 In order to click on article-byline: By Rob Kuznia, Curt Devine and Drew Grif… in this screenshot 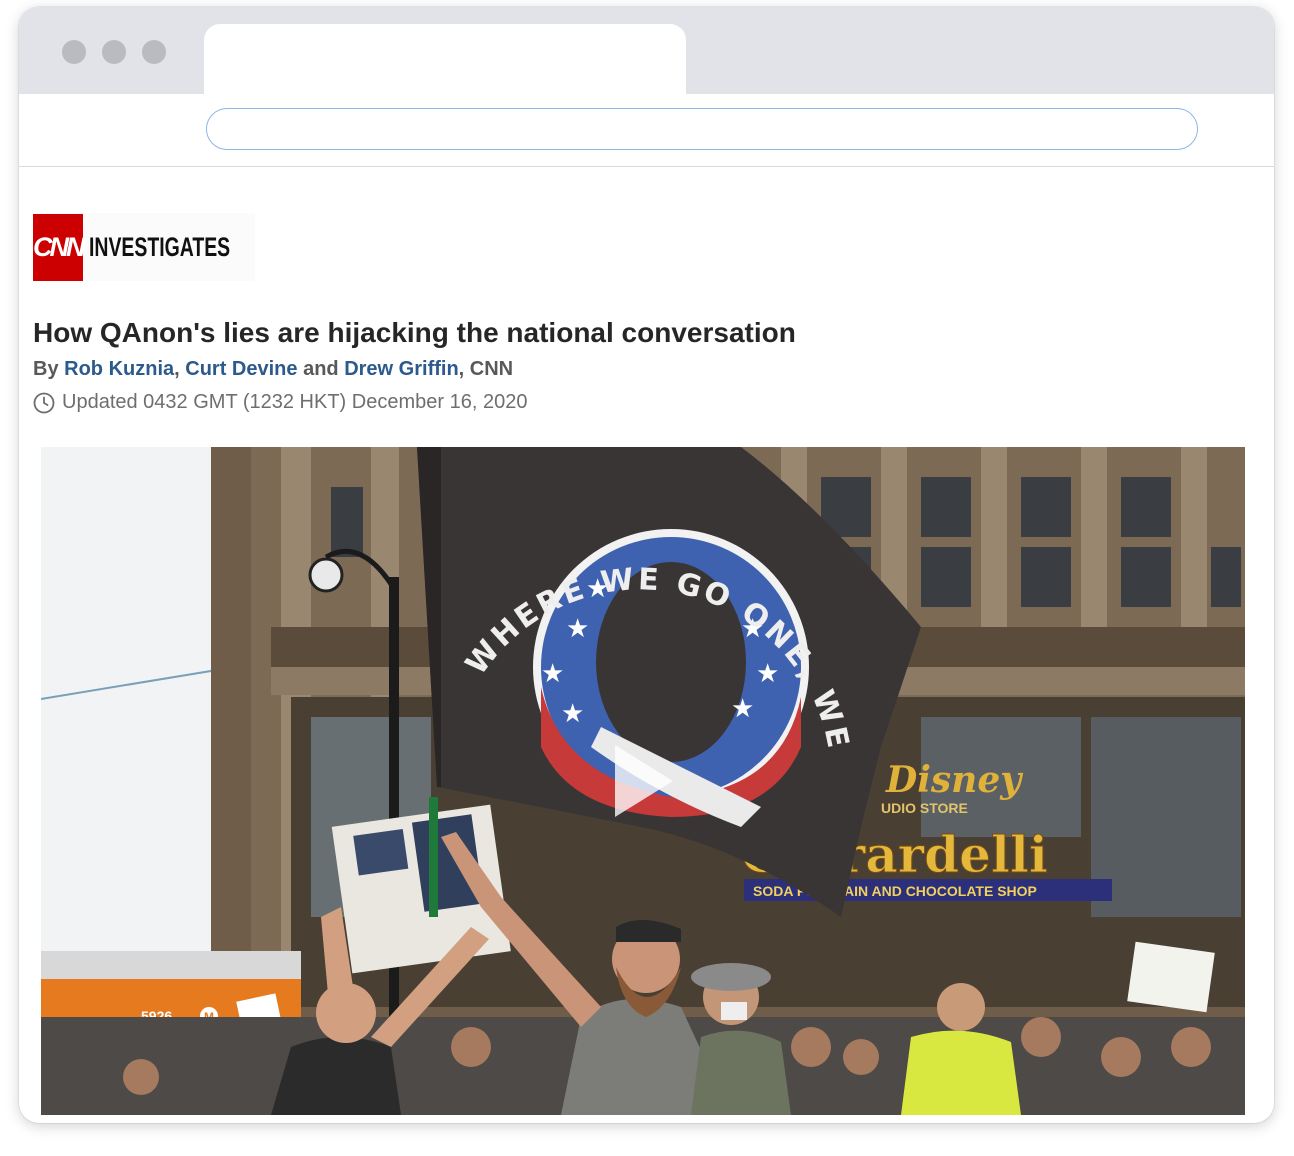, I will do `click(273, 369)`.